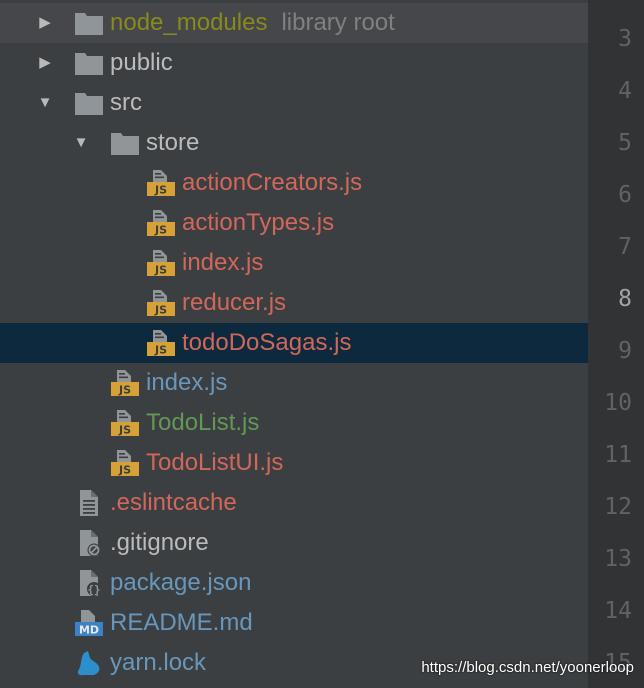  Describe the element at coordinates (294, 63) in the screenshot. I see `tree-row: ▶ public` at that location.